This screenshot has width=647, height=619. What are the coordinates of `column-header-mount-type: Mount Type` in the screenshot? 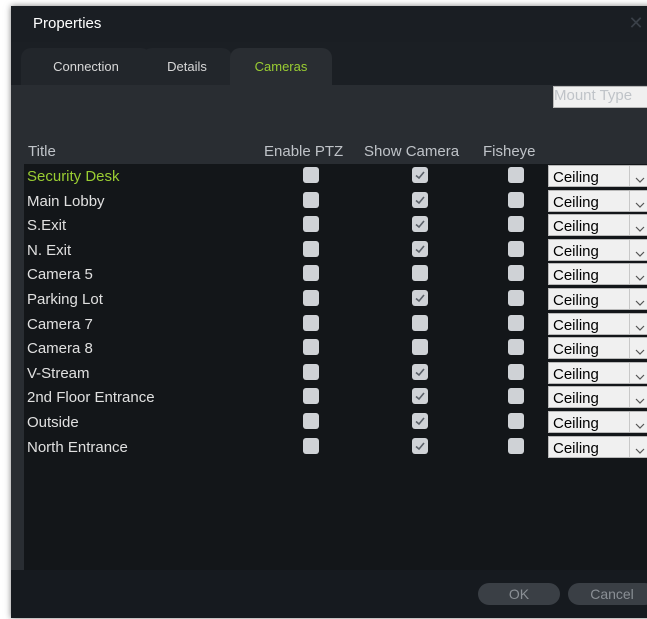 It's located at (600, 97).